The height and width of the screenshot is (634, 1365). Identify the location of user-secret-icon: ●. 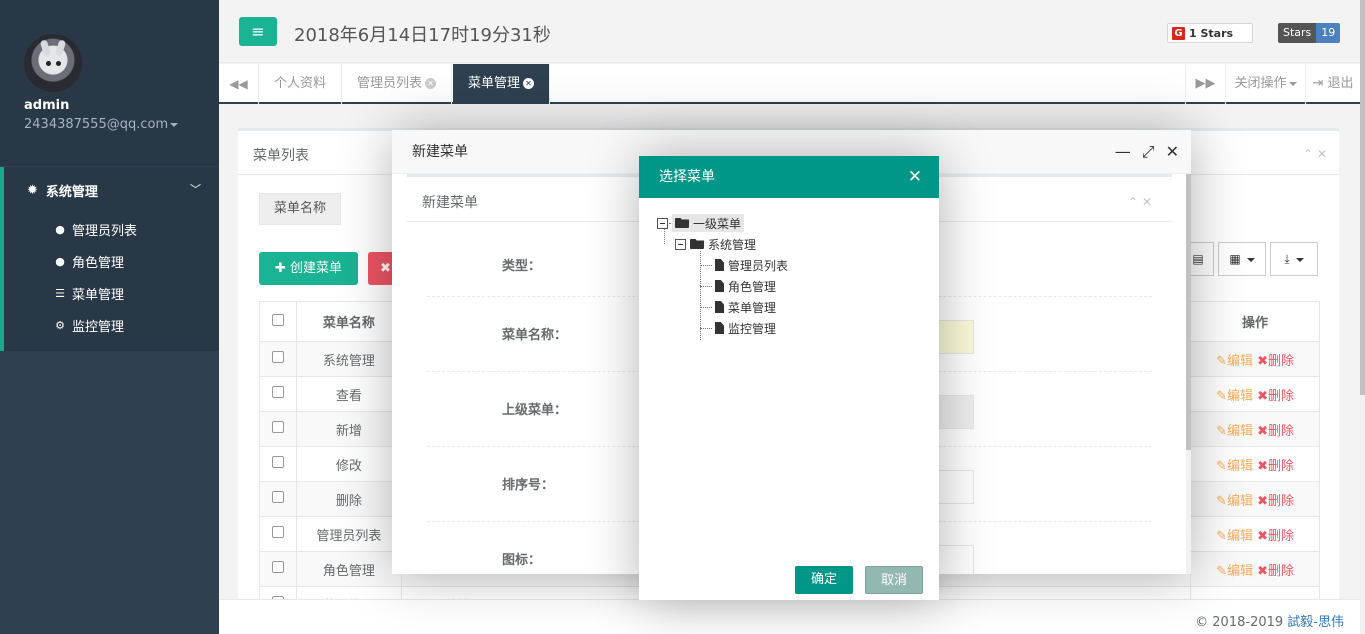
(60, 261).